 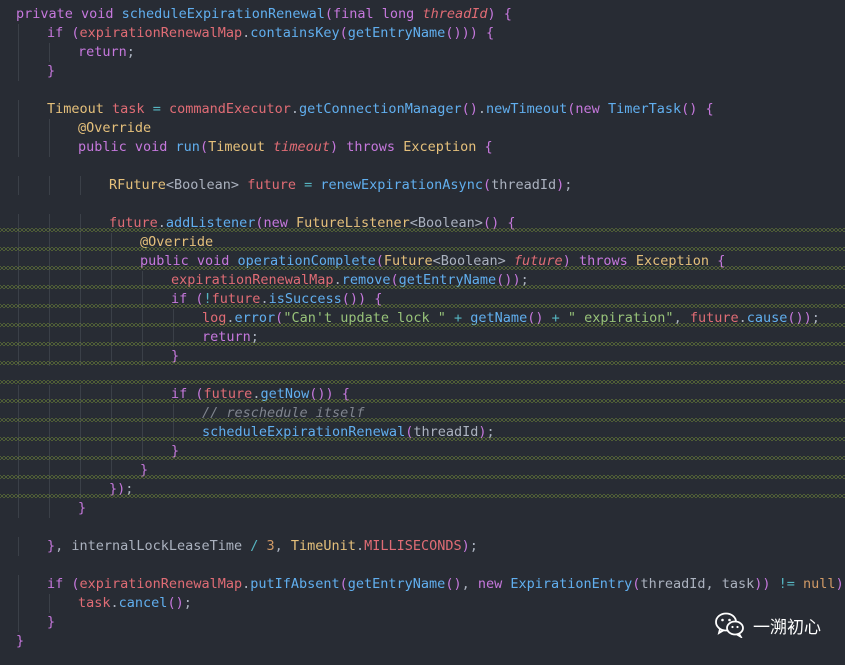 What do you see at coordinates (422, 299) in the screenshot?
I see `code-line: if (!future.isSuccess()) {` at bounding box center [422, 299].